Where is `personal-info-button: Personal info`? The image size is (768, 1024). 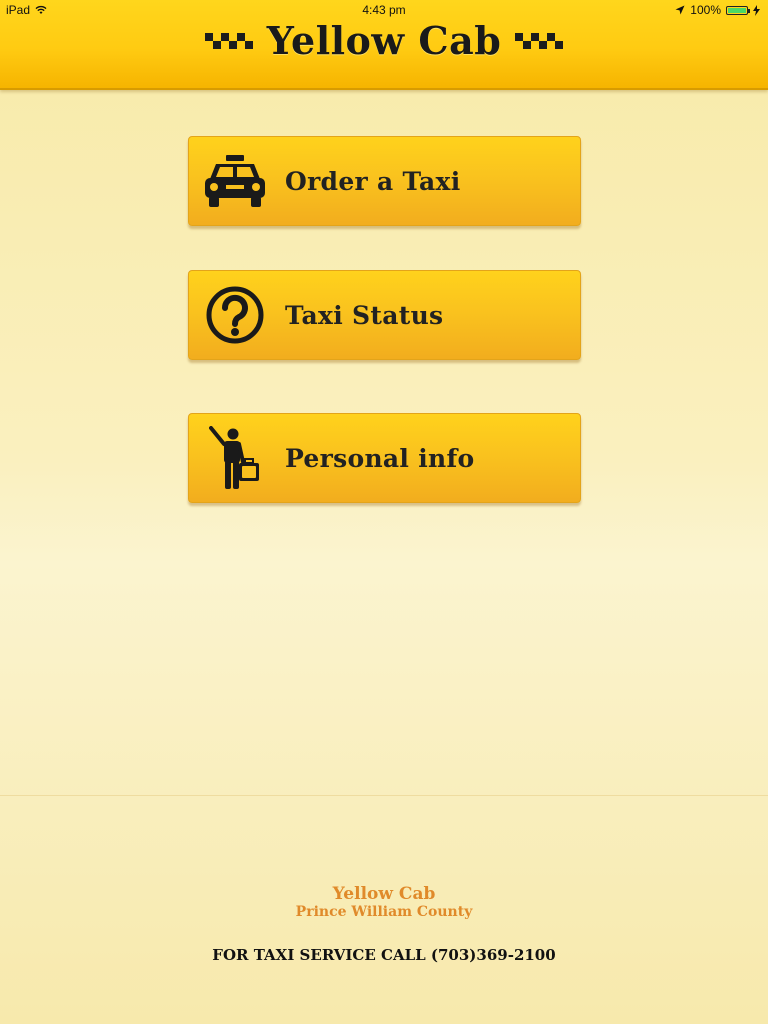
personal-info-button: Personal info is located at coordinates (384, 458).